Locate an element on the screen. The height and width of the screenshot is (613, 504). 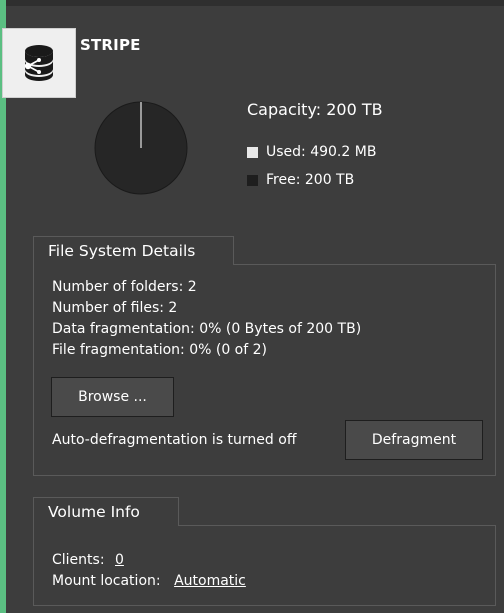
defragment-button: Defragment is located at coordinates (414, 440).